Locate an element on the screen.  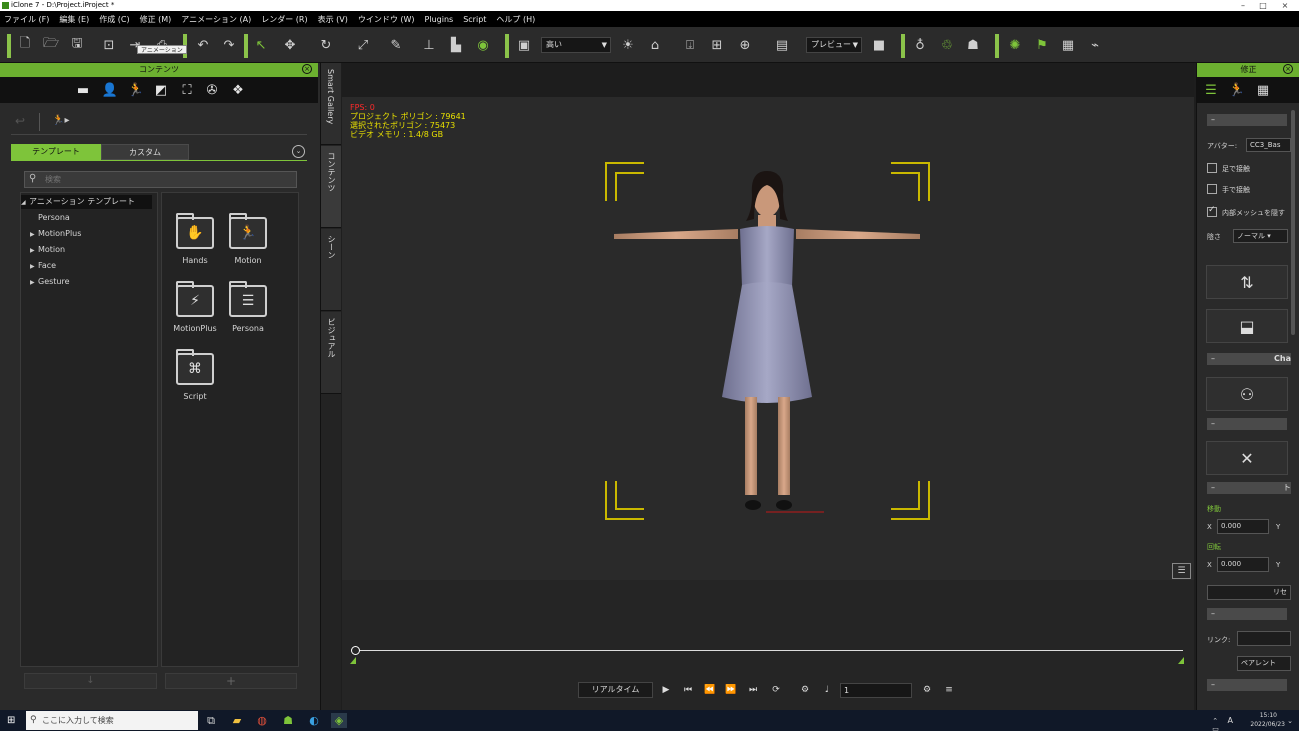
content-search: ⚲ is located at coordinates (160, 179).